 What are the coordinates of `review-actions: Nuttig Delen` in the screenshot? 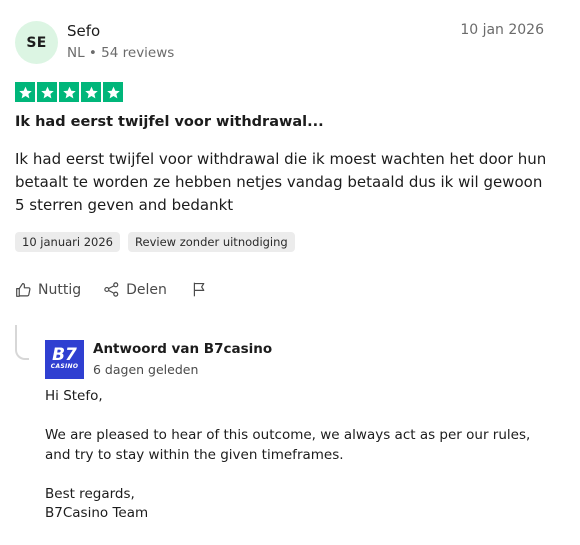 It's located at (114, 289).